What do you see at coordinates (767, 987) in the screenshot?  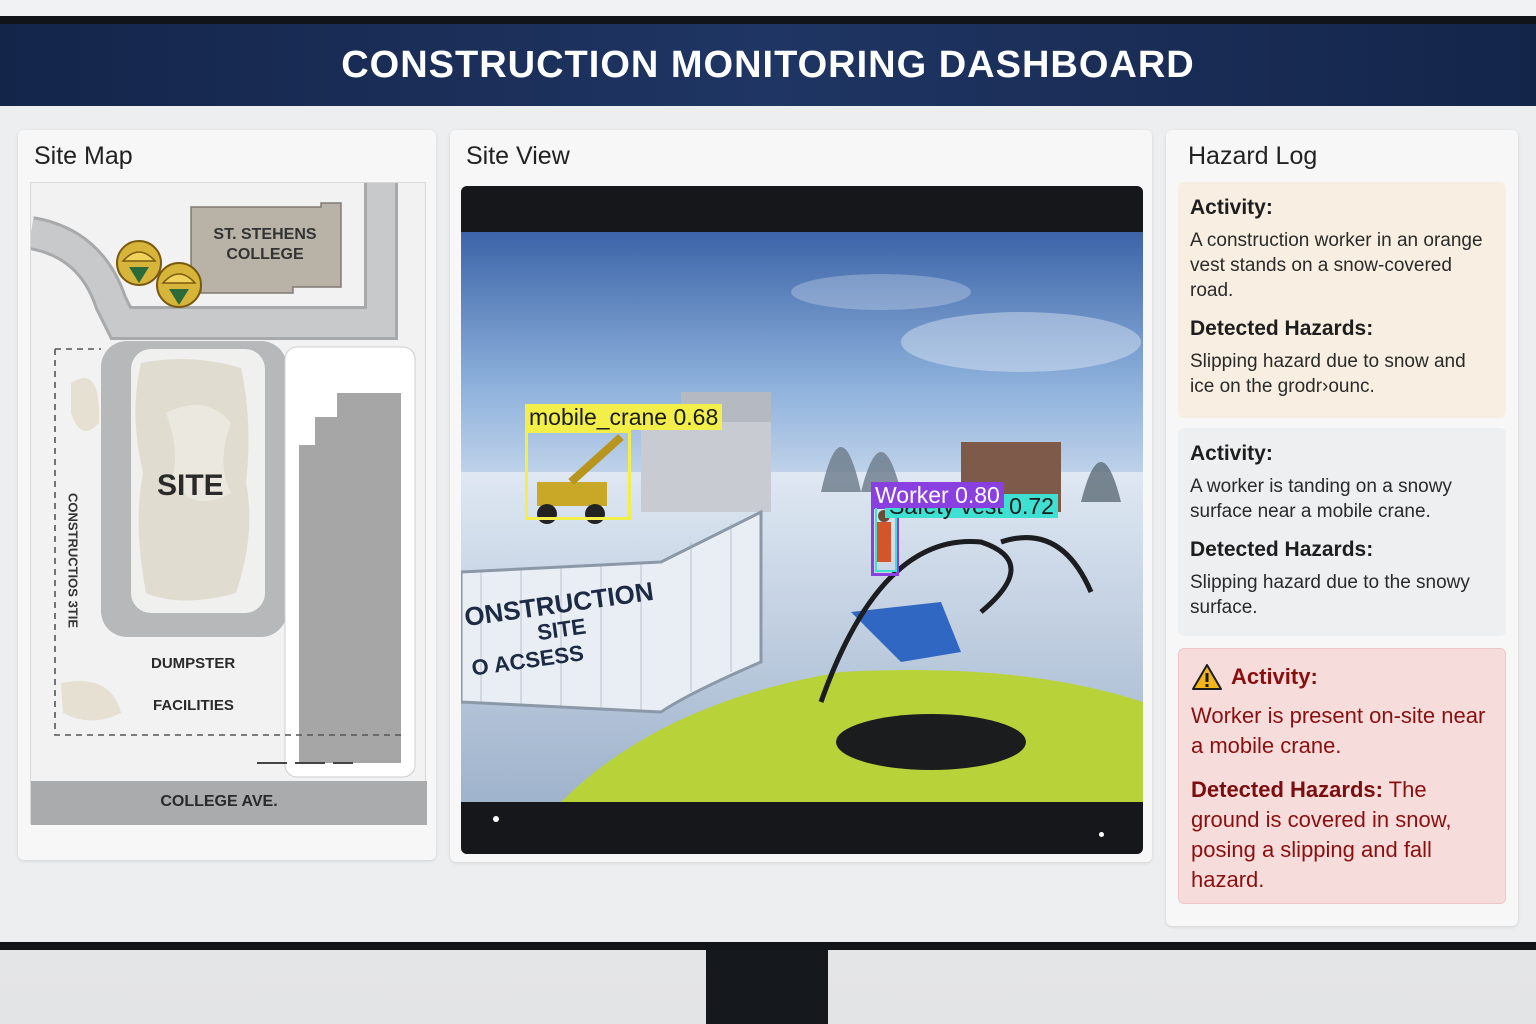 I see `monitor-stand` at bounding box center [767, 987].